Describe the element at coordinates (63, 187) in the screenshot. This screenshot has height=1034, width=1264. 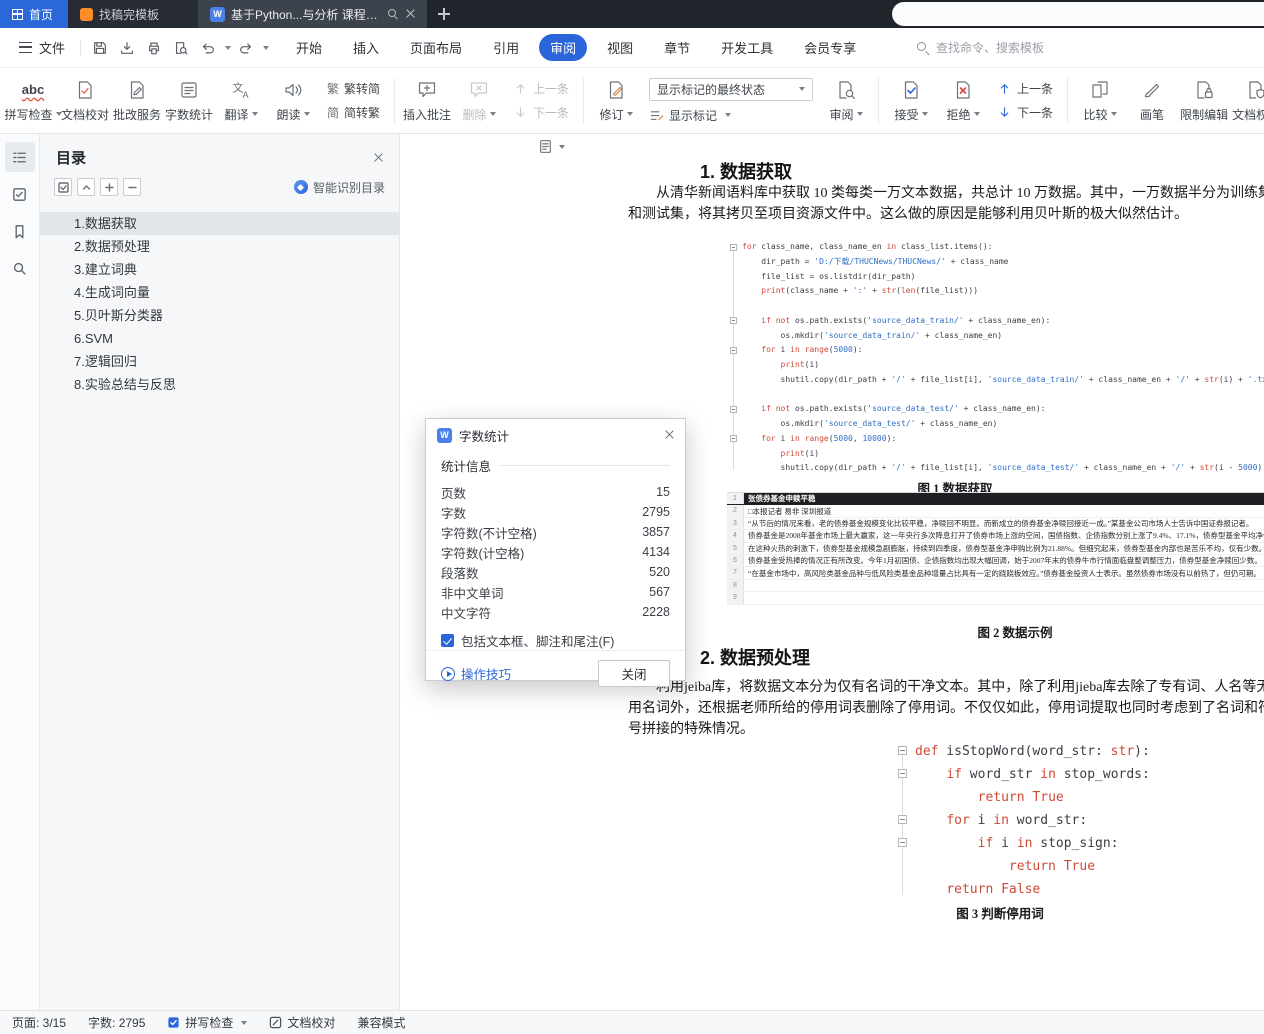
I see `toc-select-button` at that location.